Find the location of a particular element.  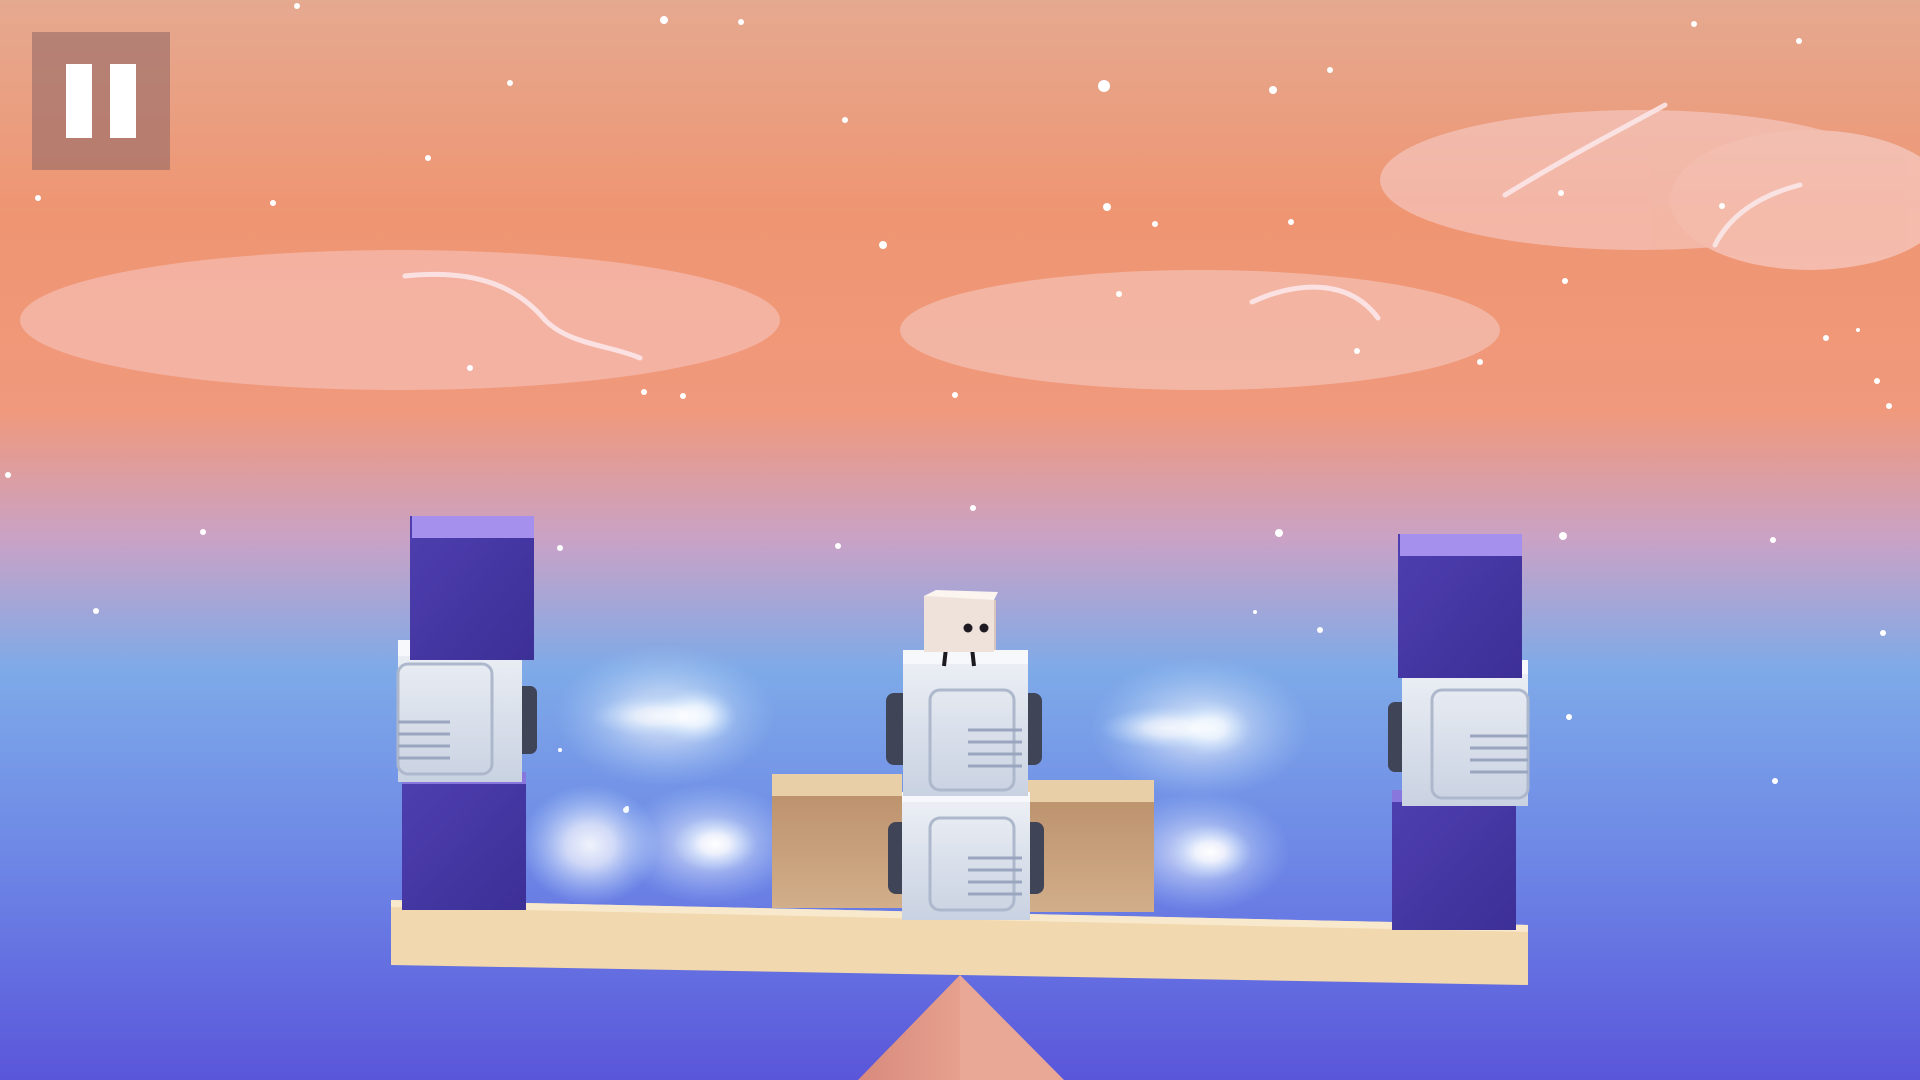

metal-block-center-lower is located at coordinates (966, 856).